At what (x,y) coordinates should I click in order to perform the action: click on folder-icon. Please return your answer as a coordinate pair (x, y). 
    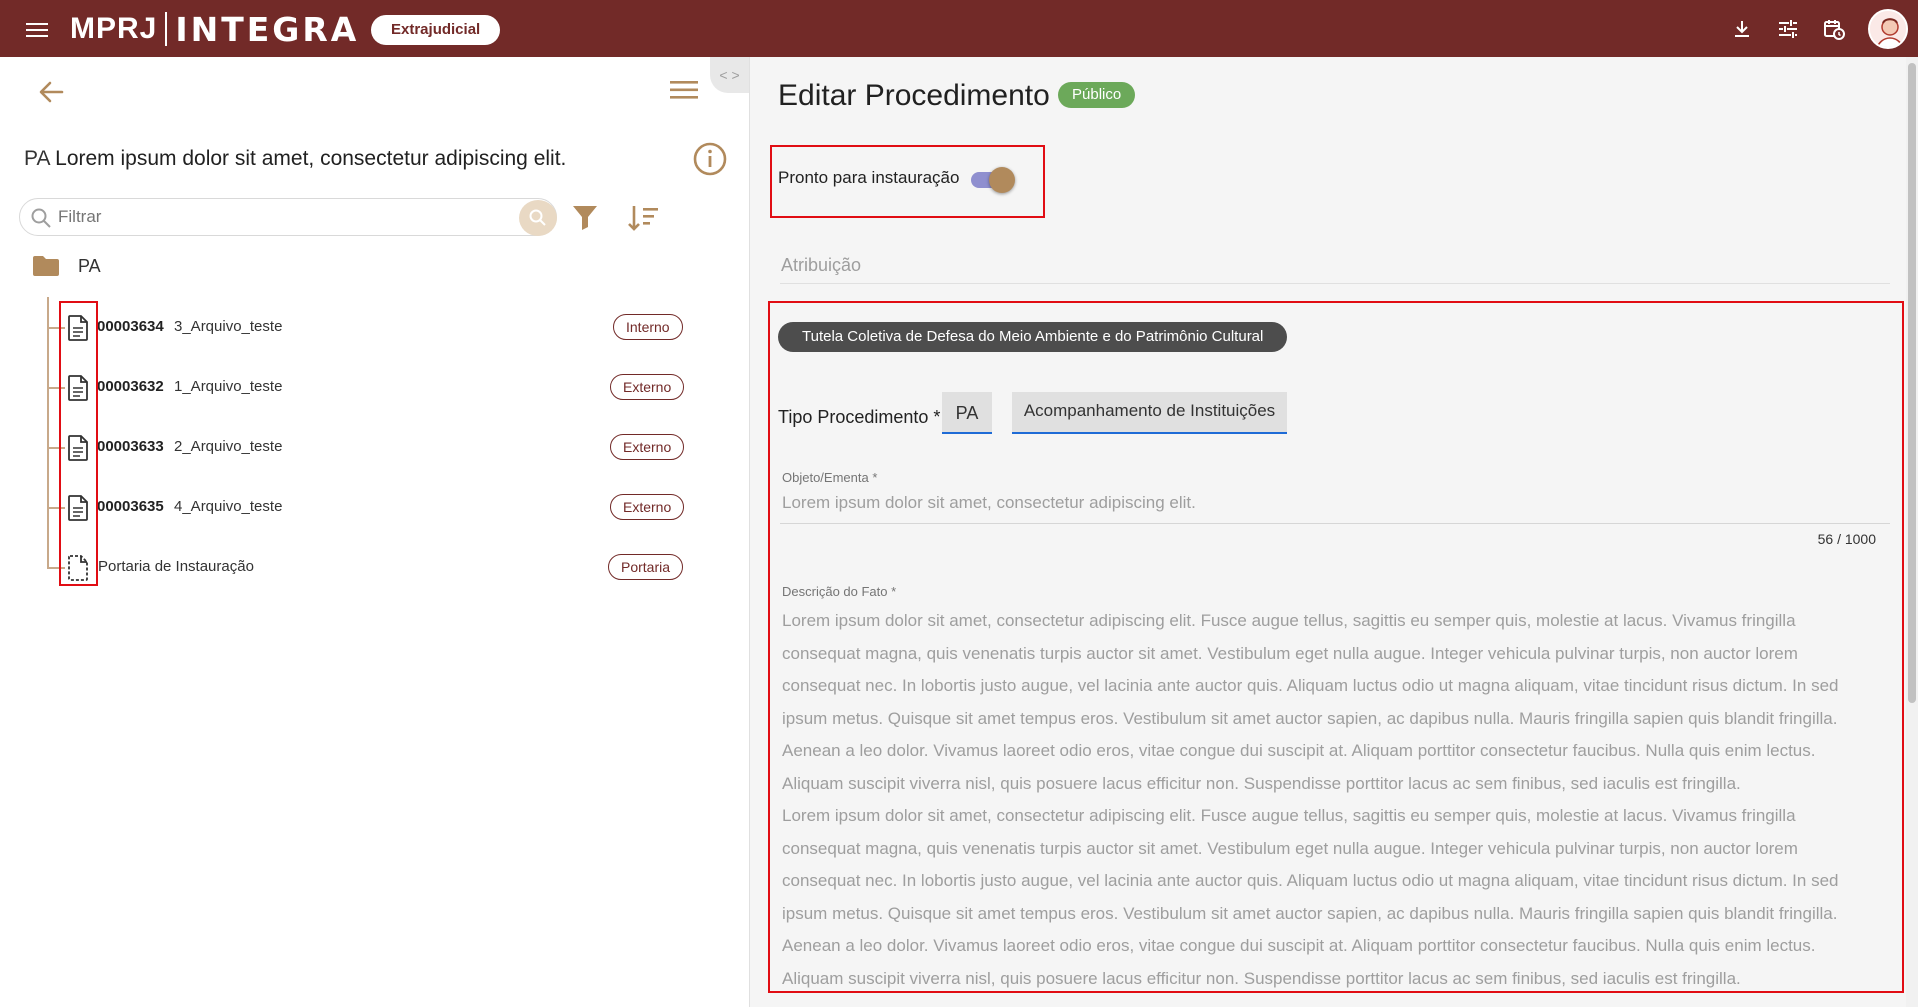
    Looking at the image, I should click on (46, 266).